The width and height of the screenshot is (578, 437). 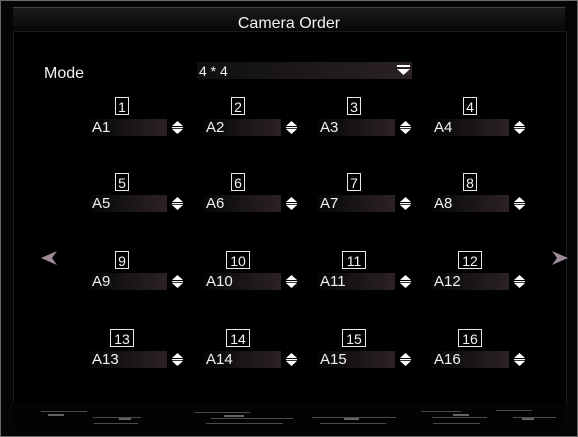 What do you see at coordinates (213, 71) in the screenshot?
I see `mode-value: 4 * 4` at bounding box center [213, 71].